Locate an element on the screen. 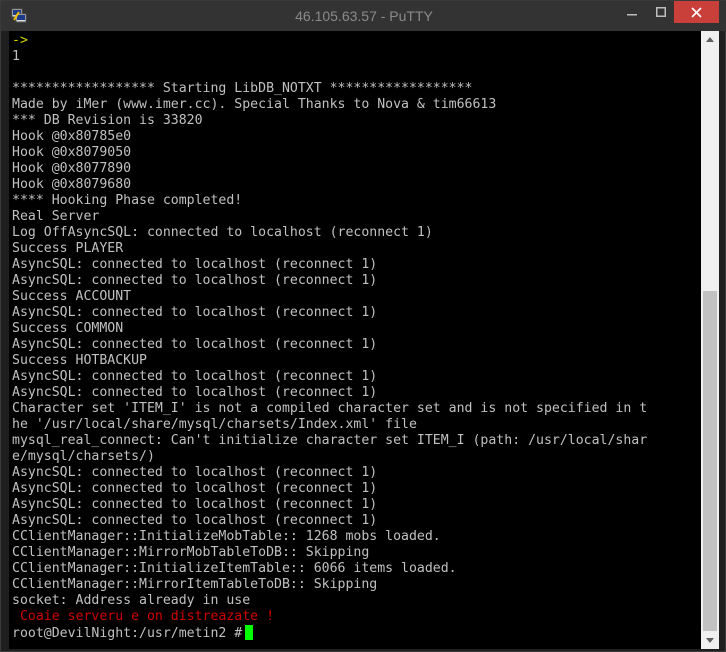 The width and height of the screenshot is (726, 652). scroll-down-arrow-icon is located at coordinates (710, 640).